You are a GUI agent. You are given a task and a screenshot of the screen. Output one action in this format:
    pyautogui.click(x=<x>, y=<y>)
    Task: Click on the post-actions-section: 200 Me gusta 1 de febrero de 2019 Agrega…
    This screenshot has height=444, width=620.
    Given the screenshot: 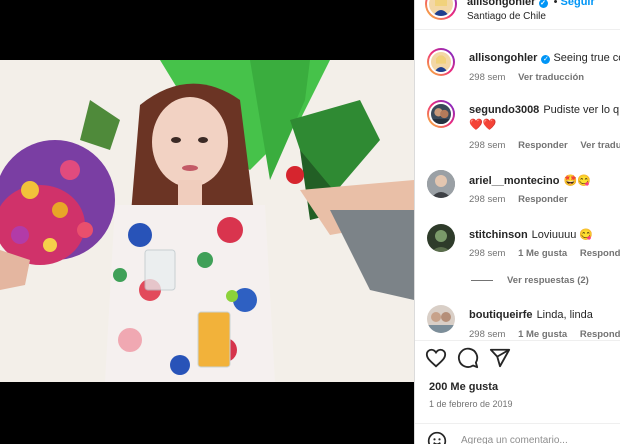 What is the action you would take?
    pyautogui.click(x=517, y=392)
    